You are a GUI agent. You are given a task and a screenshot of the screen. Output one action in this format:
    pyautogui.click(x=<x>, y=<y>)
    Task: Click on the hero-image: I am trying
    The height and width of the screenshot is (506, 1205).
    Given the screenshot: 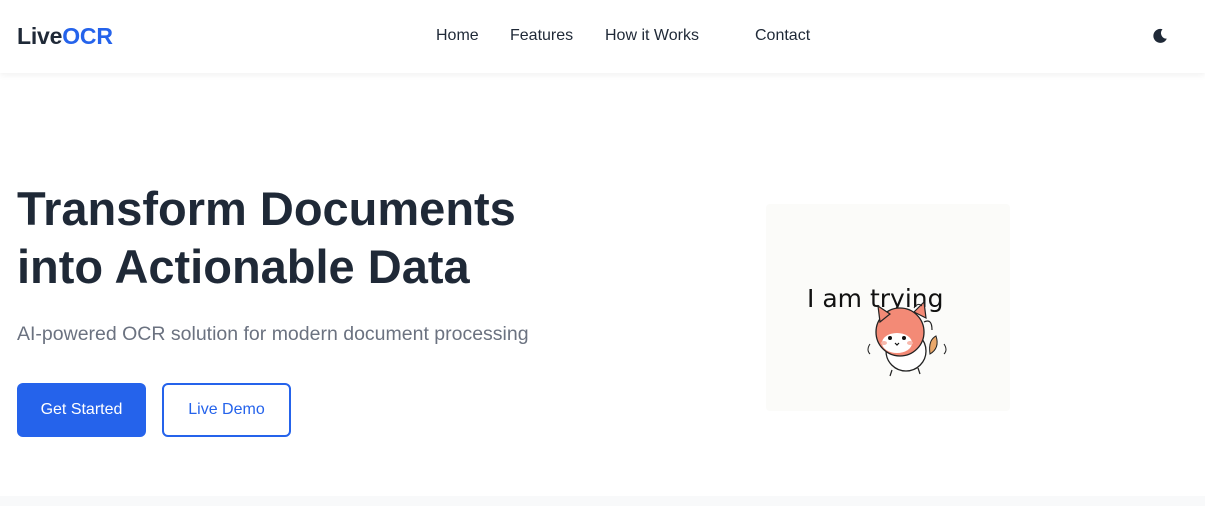 What is the action you would take?
    pyautogui.click(x=888, y=307)
    